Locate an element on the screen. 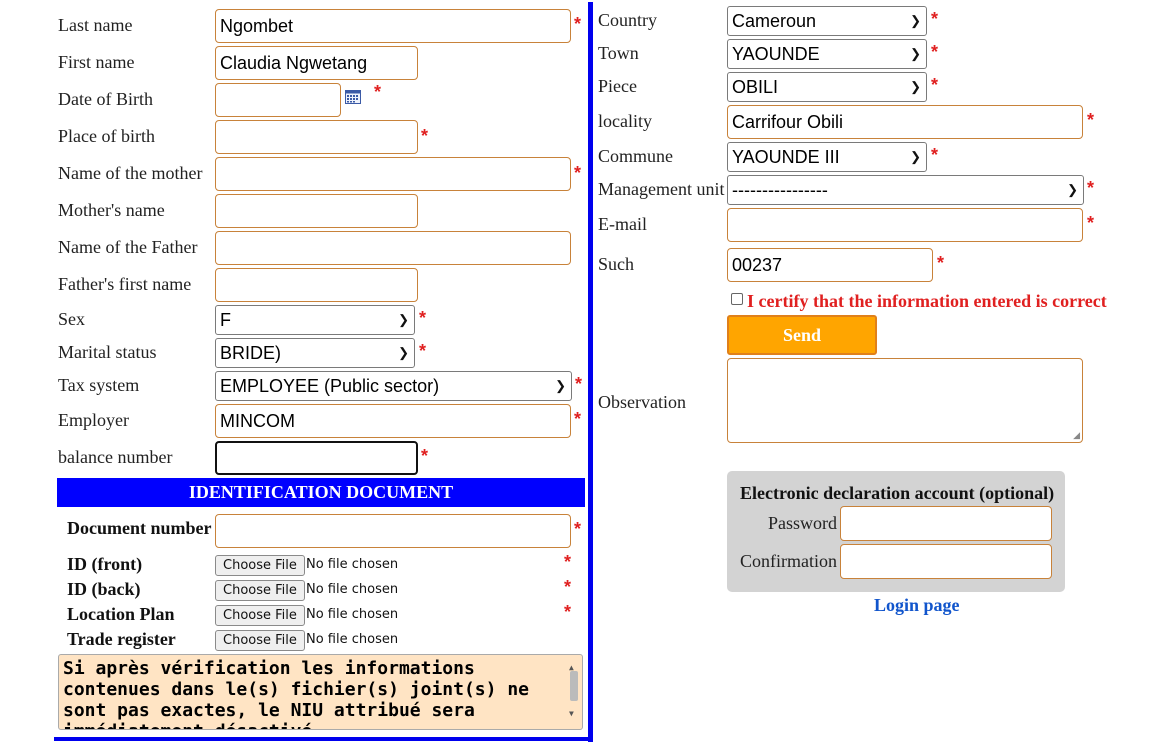  column-divider is located at coordinates (590, 372).